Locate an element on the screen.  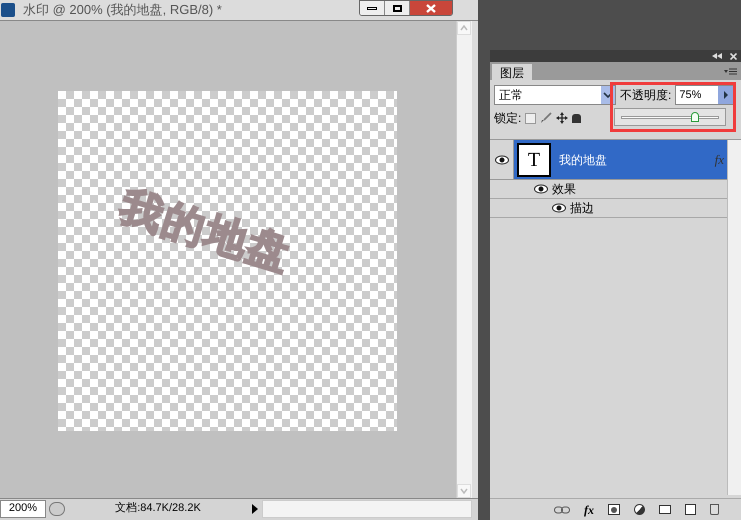
opacity-field: 75% is located at coordinates (705, 95).